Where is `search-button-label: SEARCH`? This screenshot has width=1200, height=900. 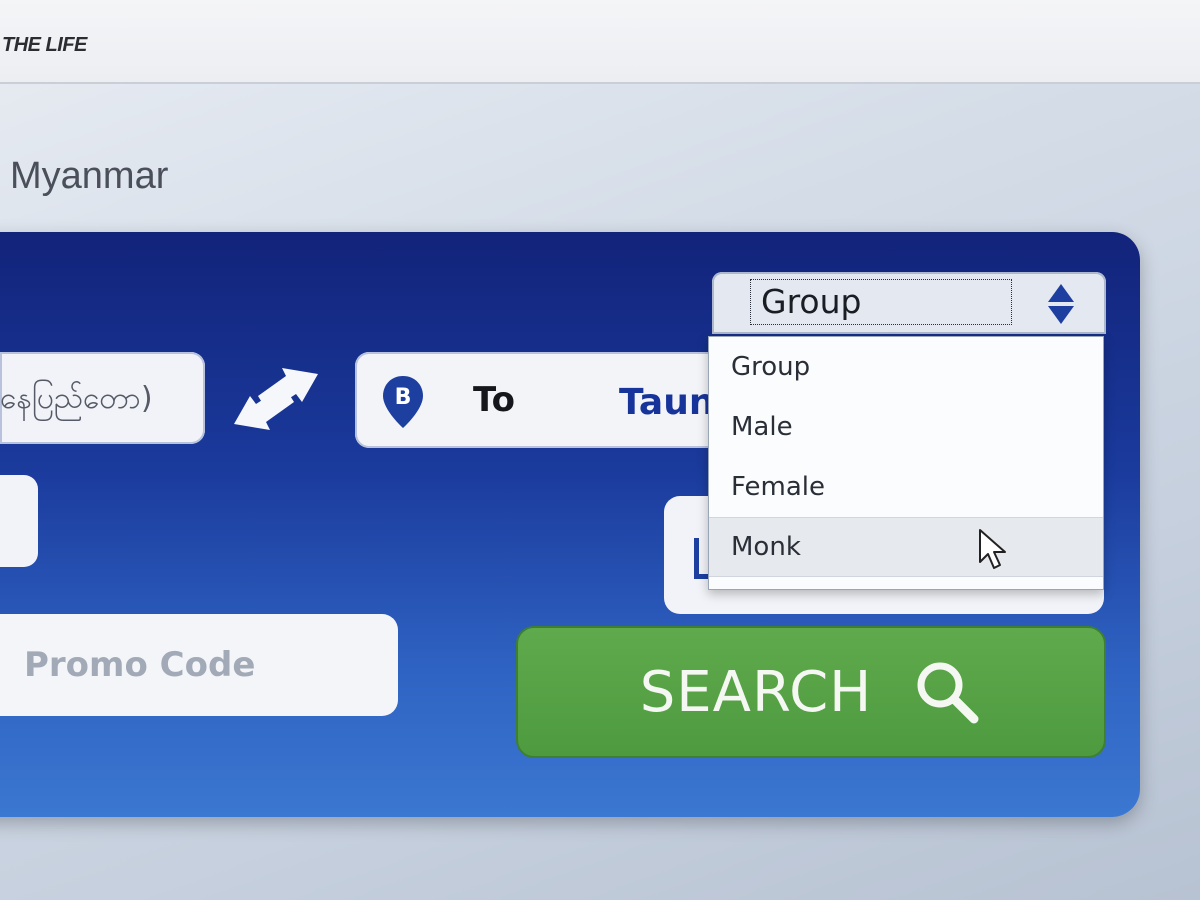
search-button-label: SEARCH is located at coordinates (756, 692).